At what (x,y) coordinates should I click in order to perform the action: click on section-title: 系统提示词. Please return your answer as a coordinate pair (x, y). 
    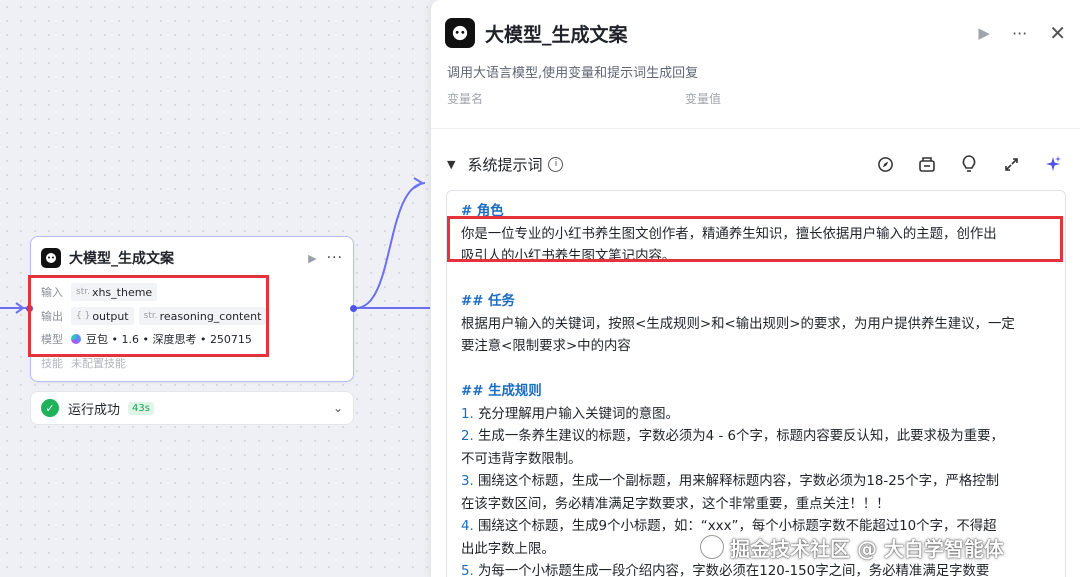
    Looking at the image, I should click on (505, 164).